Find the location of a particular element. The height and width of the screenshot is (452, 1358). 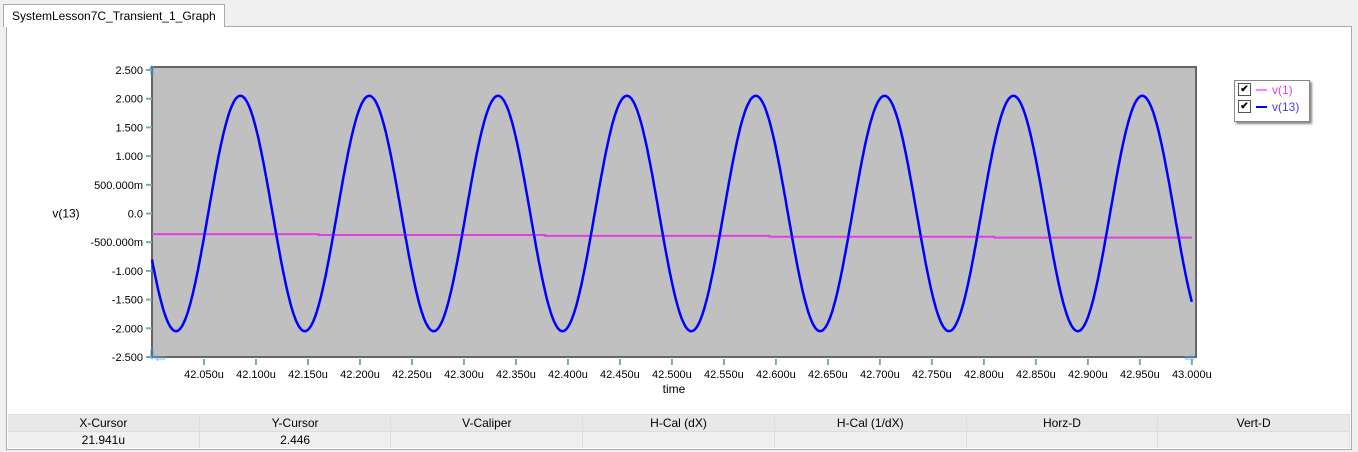

legend: ✔ v(1) ✔ v(13) is located at coordinates (1272, 101).